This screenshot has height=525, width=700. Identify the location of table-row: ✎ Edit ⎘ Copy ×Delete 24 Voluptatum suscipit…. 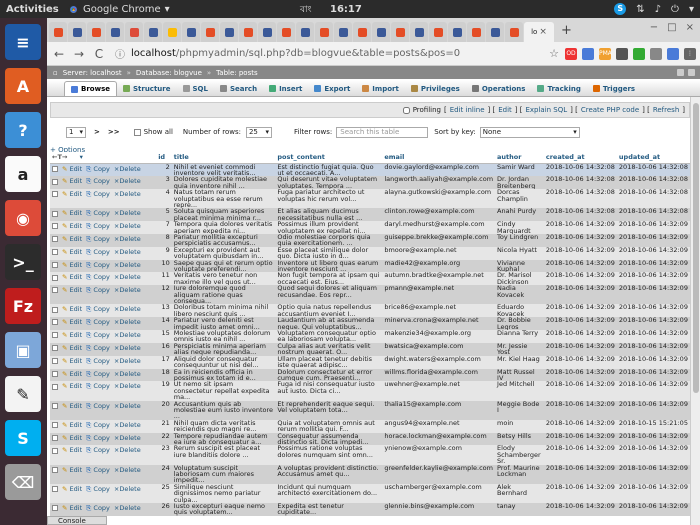
(370, 474).